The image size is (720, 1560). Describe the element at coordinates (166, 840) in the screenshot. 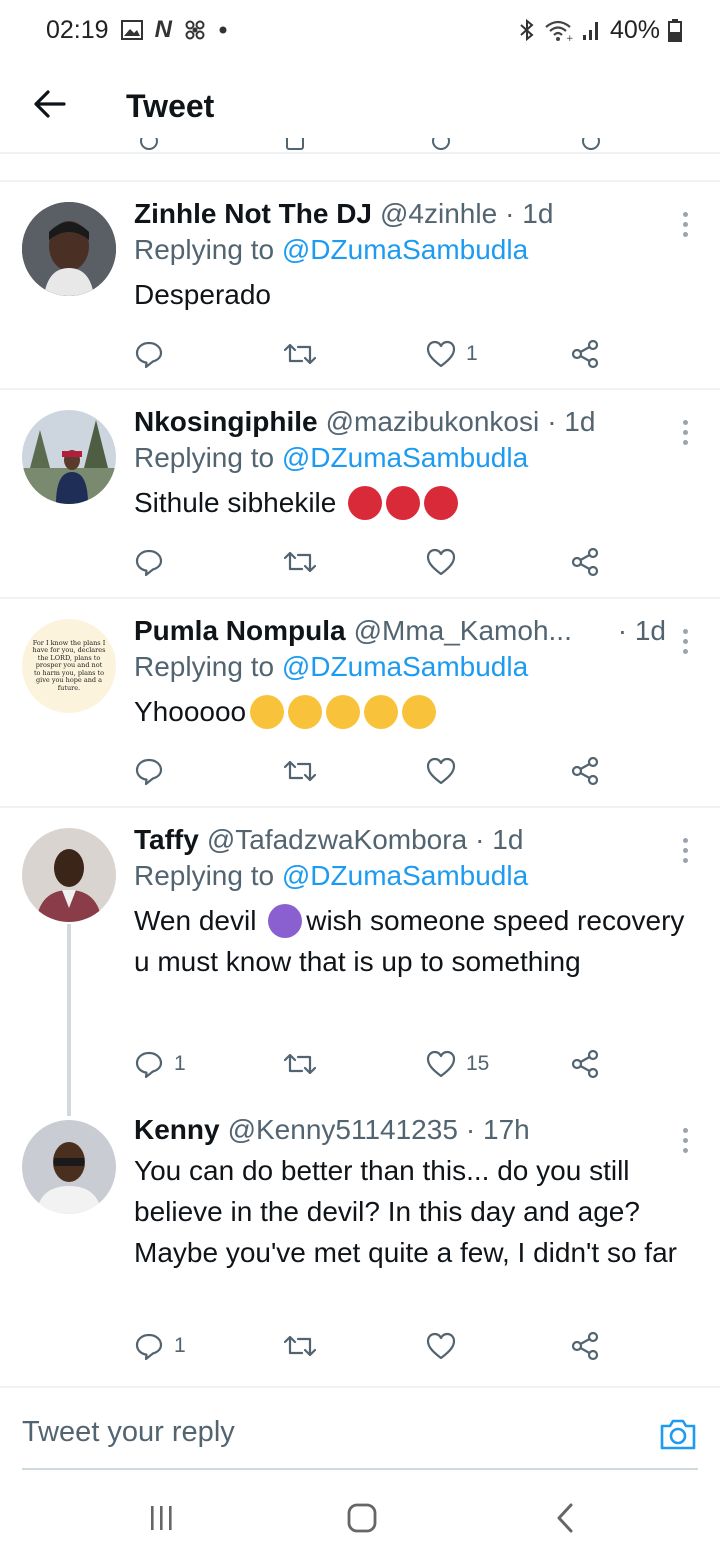

I see `display-name: Taffy` at that location.